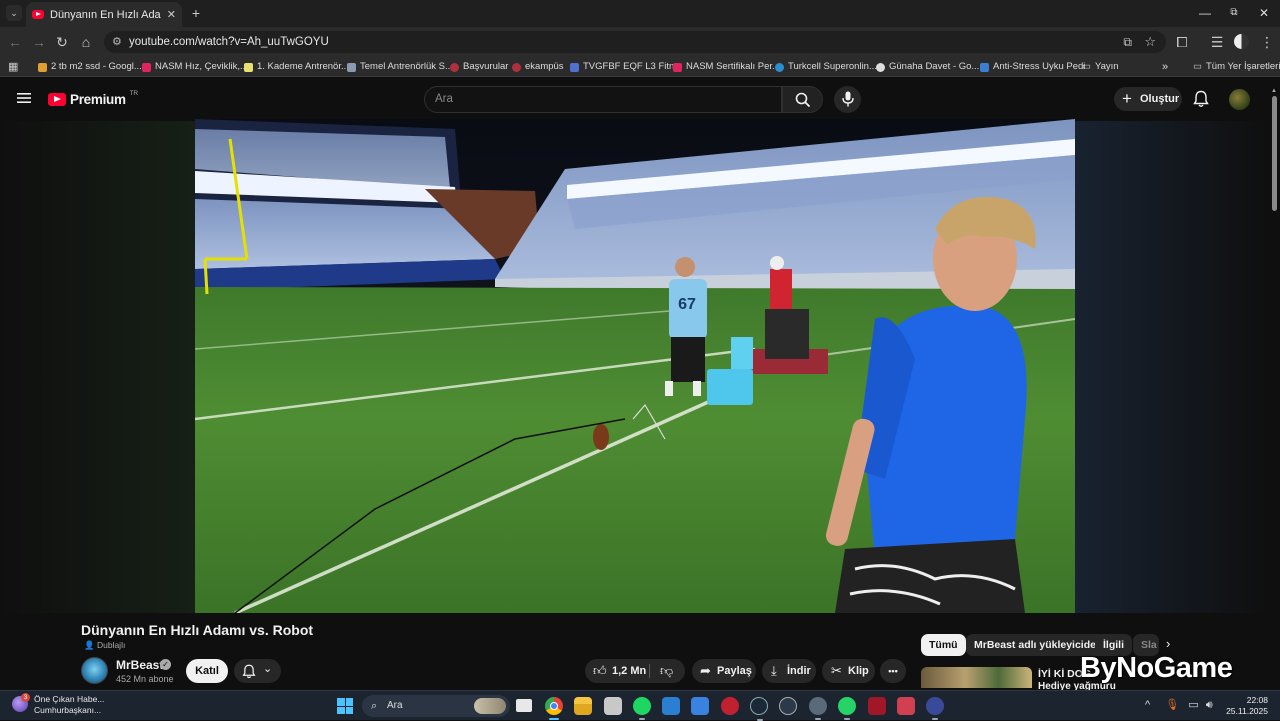  Describe the element at coordinates (257, 671) in the screenshot. I see `subscribed-notifications-button: ⌄` at that location.